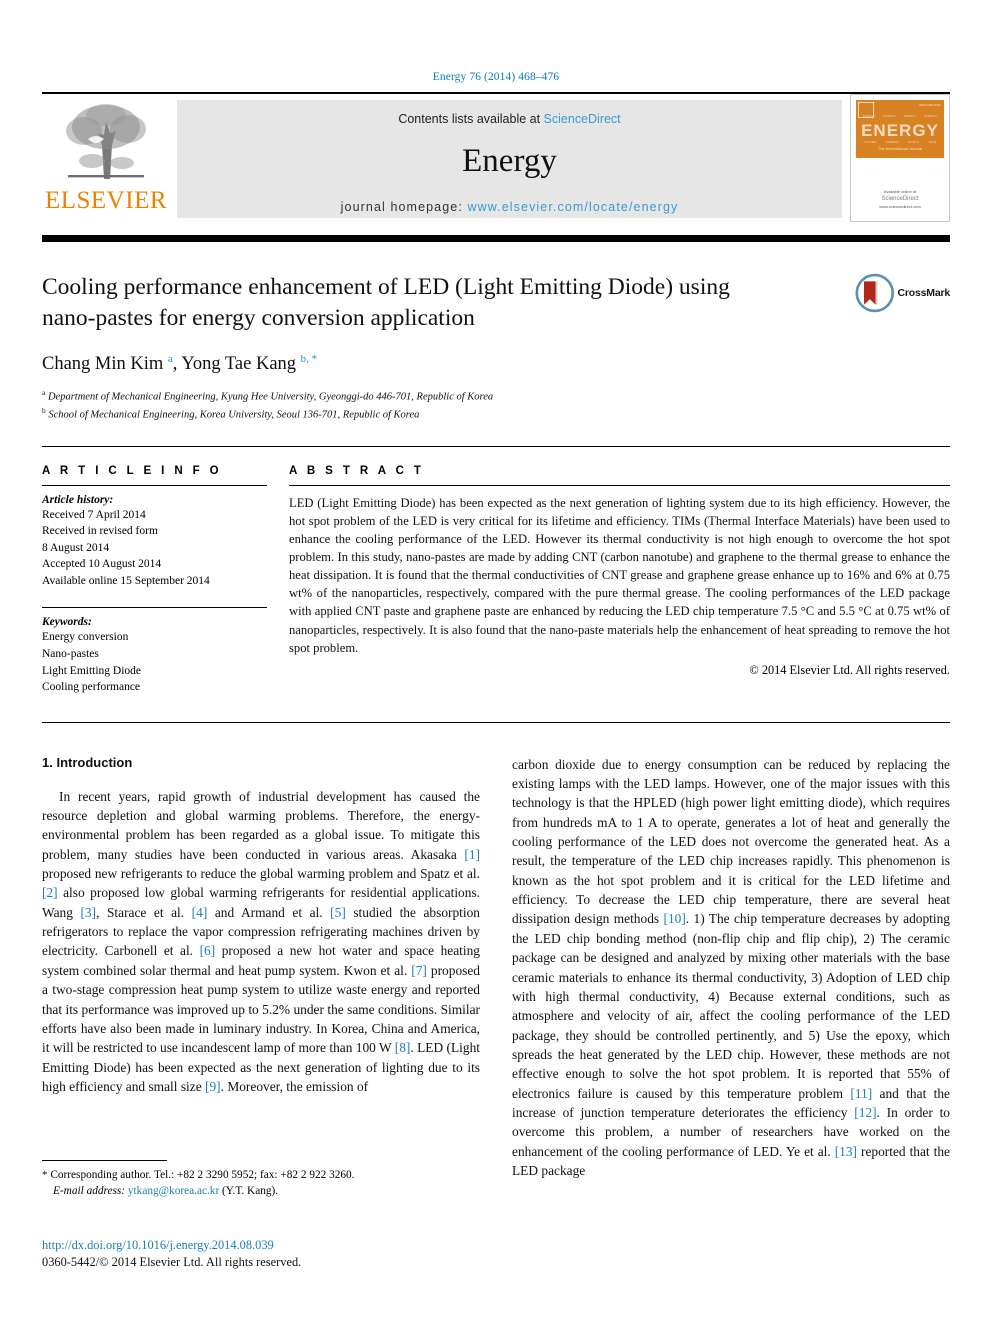 The height and width of the screenshot is (1323, 992). Describe the element at coordinates (875, 293) in the screenshot. I see `crossmark-icon` at that location.